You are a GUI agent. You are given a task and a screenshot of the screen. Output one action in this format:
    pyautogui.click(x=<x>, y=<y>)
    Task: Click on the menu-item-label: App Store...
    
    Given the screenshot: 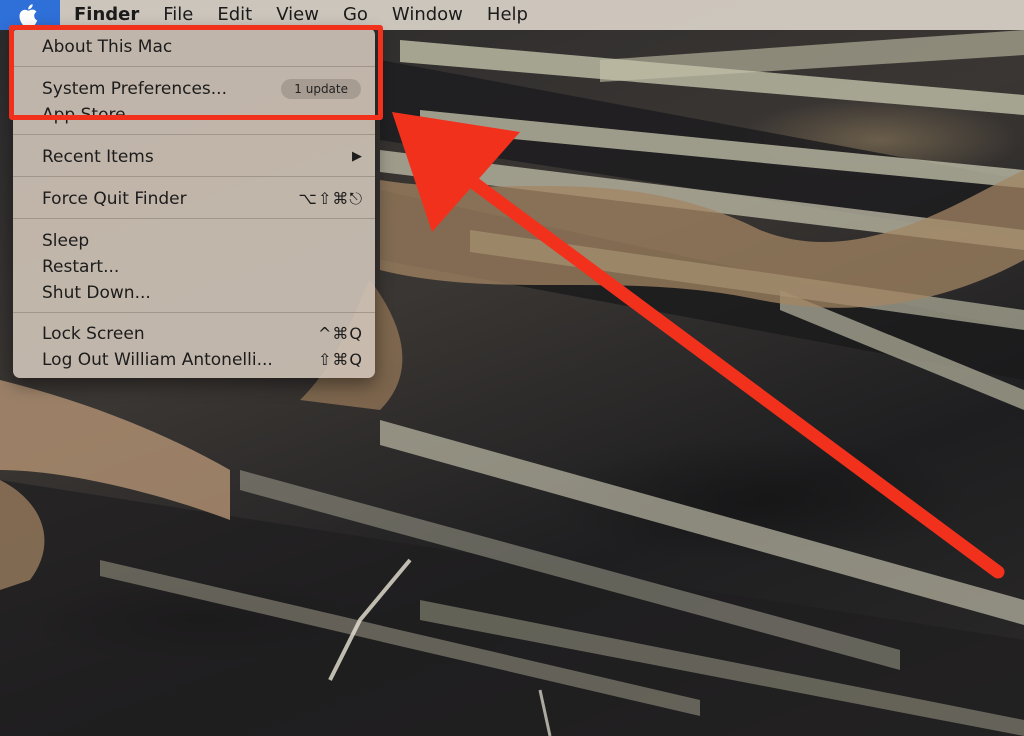 What is the action you would take?
    pyautogui.click(x=92, y=115)
    